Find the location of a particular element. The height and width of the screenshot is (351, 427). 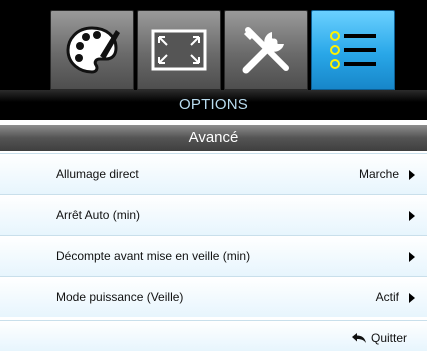

tab-options is located at coordinates (353, 50).